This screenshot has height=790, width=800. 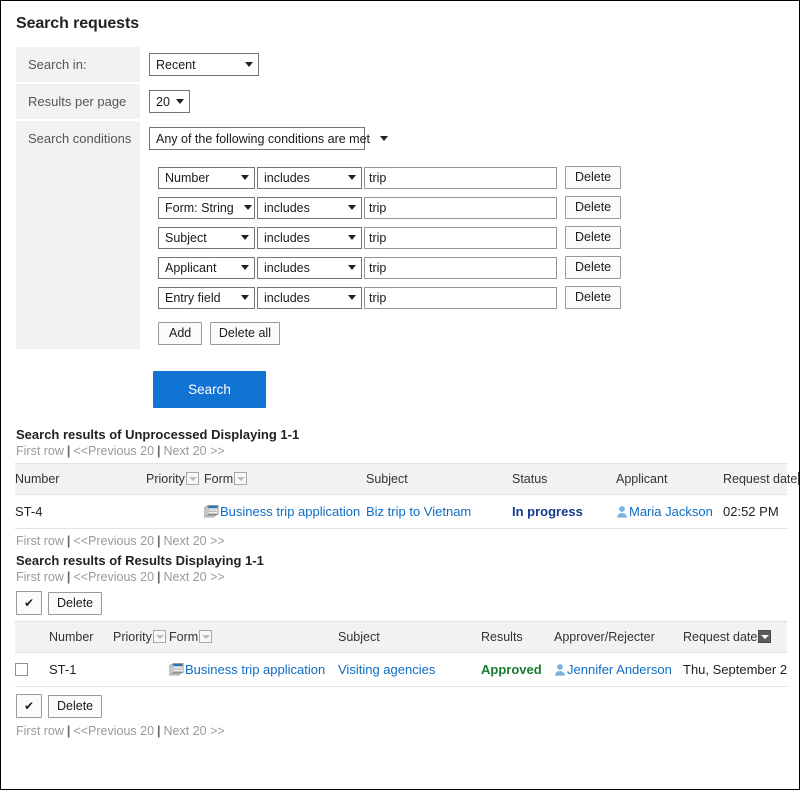 What do you see at coordinates (530, 479) in the screenshot?
I see `col-status-label: Status` at bounding box center [530, 479].